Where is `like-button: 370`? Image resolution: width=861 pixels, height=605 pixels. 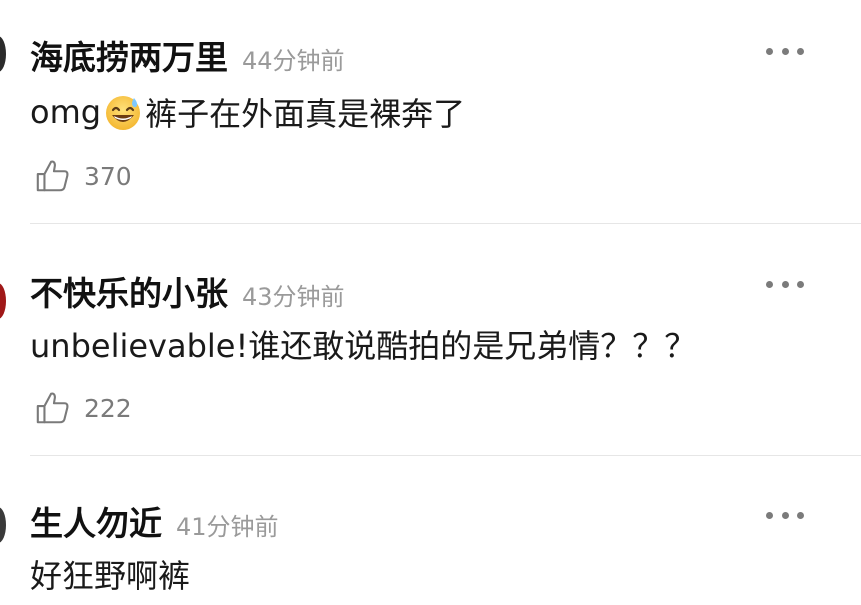
like-button: 370 is located at coordinates (83, 176).